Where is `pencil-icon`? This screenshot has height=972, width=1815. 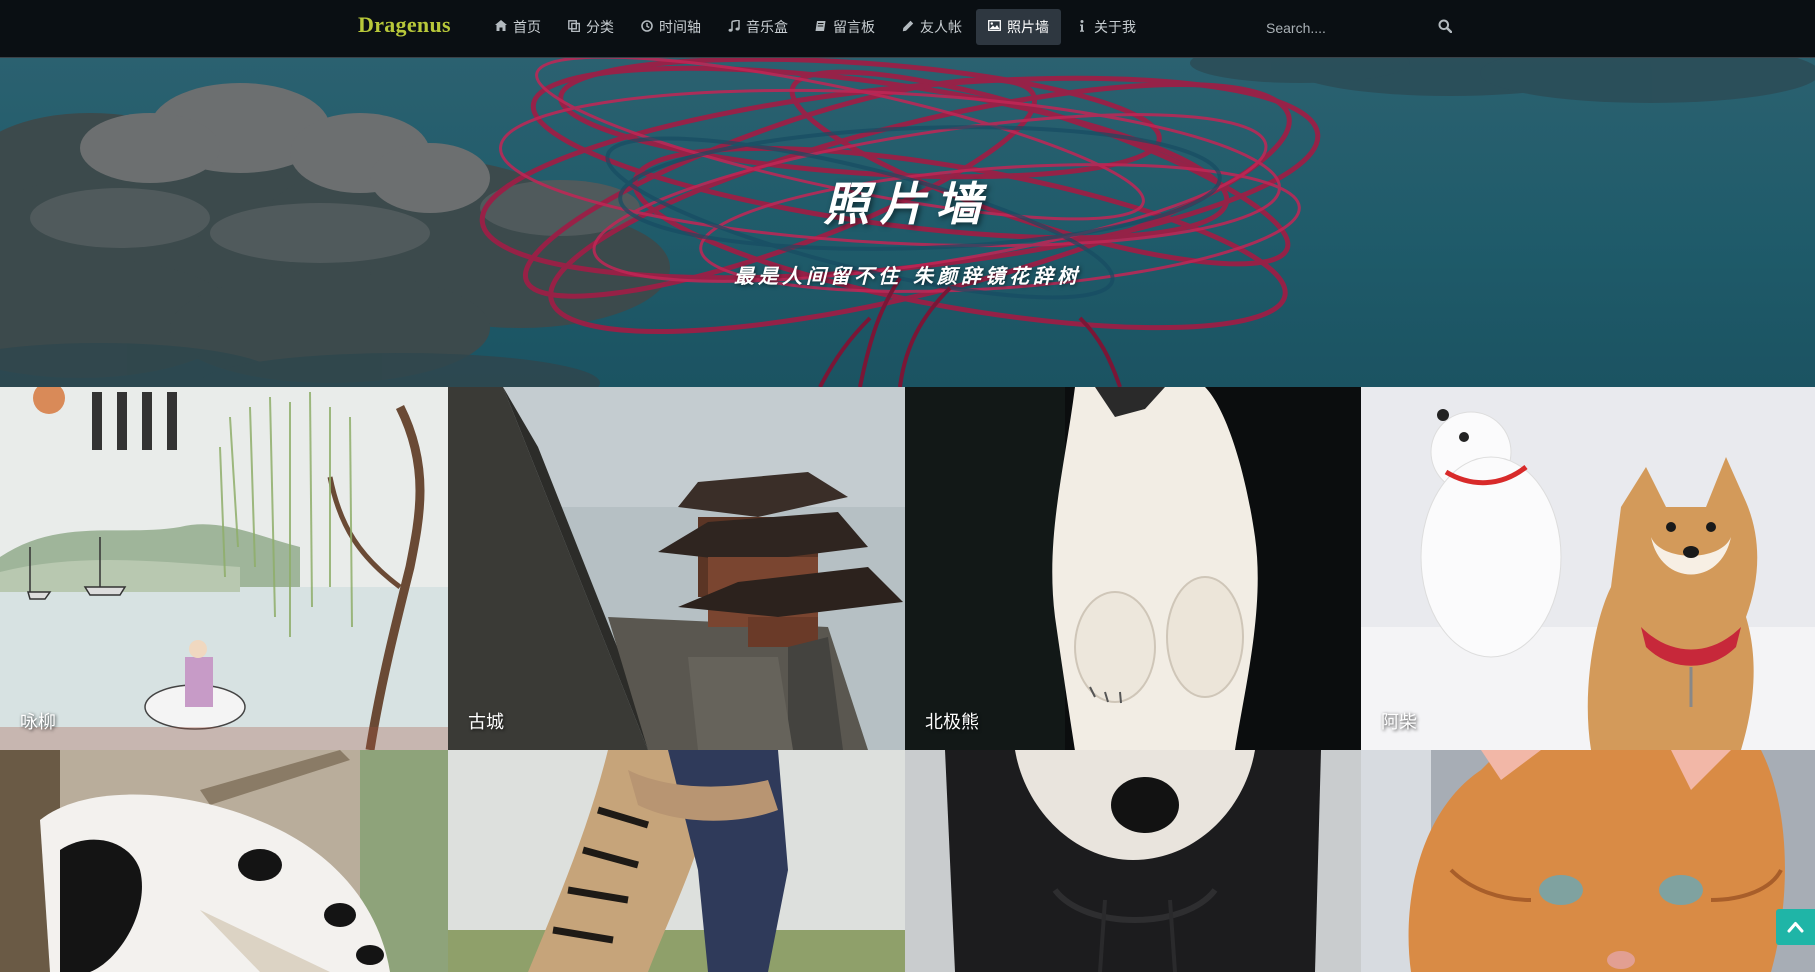
pencil-icon is located at coordinates (907, 27).